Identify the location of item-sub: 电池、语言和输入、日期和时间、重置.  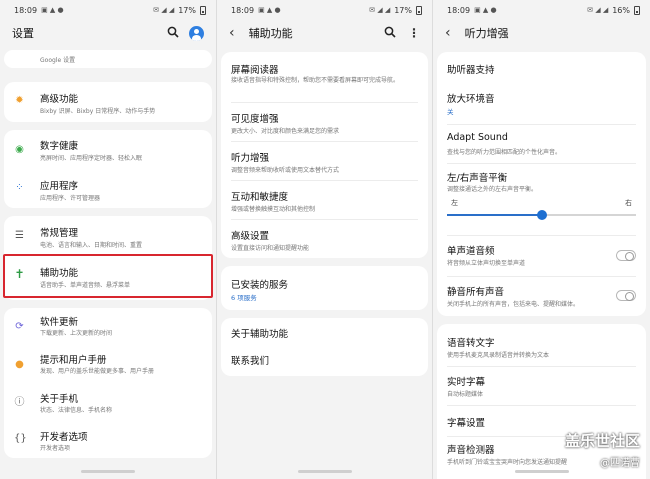
(91, 245).